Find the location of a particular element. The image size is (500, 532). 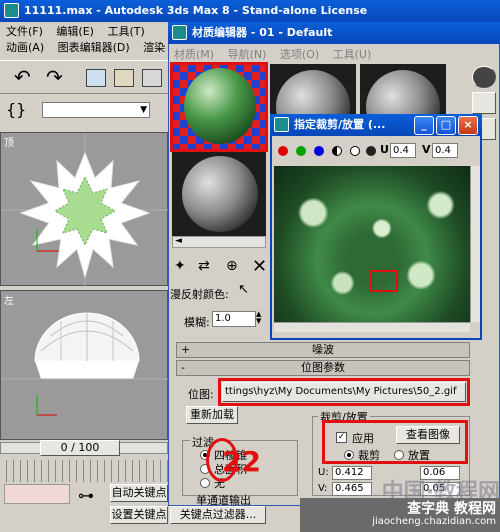

undo-icon: ↶ is located at coordinates (26, 78).